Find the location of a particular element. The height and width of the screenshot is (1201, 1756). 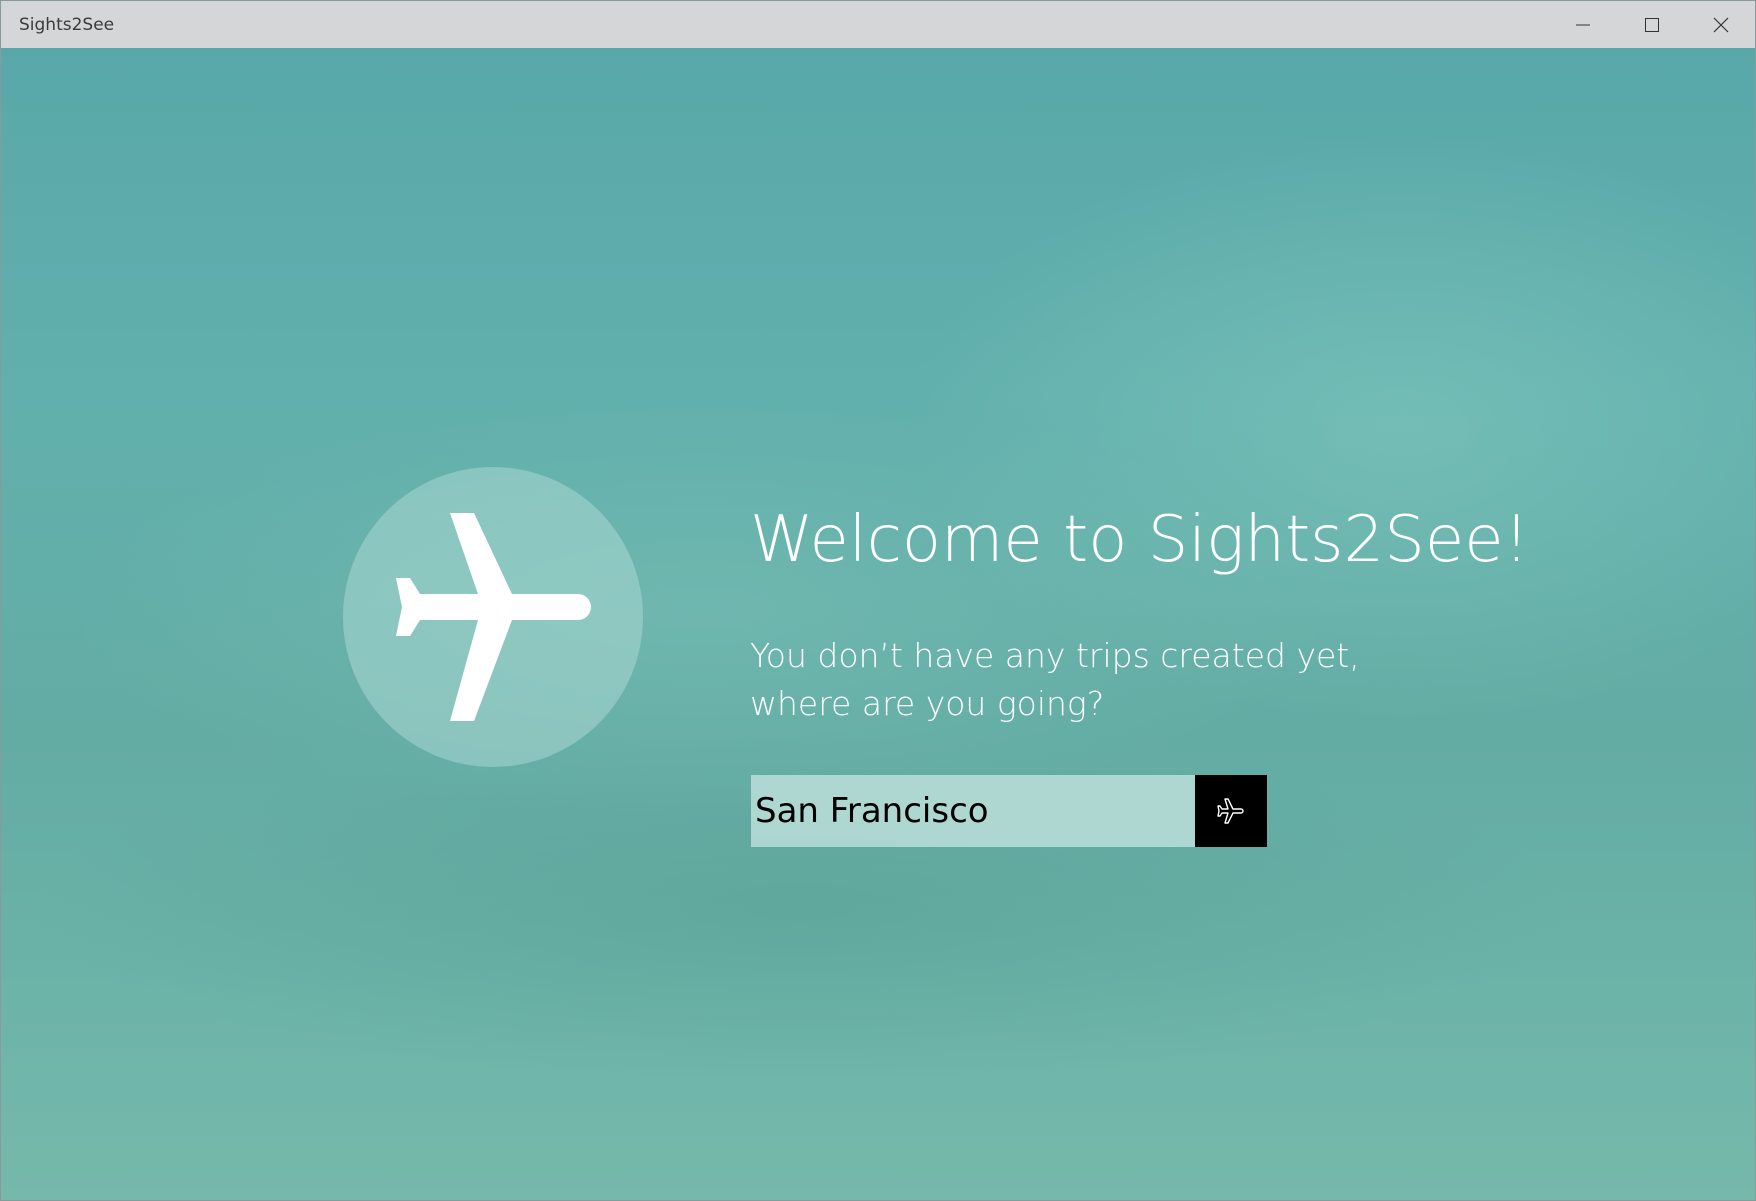

start-trip-button is located at coordinates (1231, 811).